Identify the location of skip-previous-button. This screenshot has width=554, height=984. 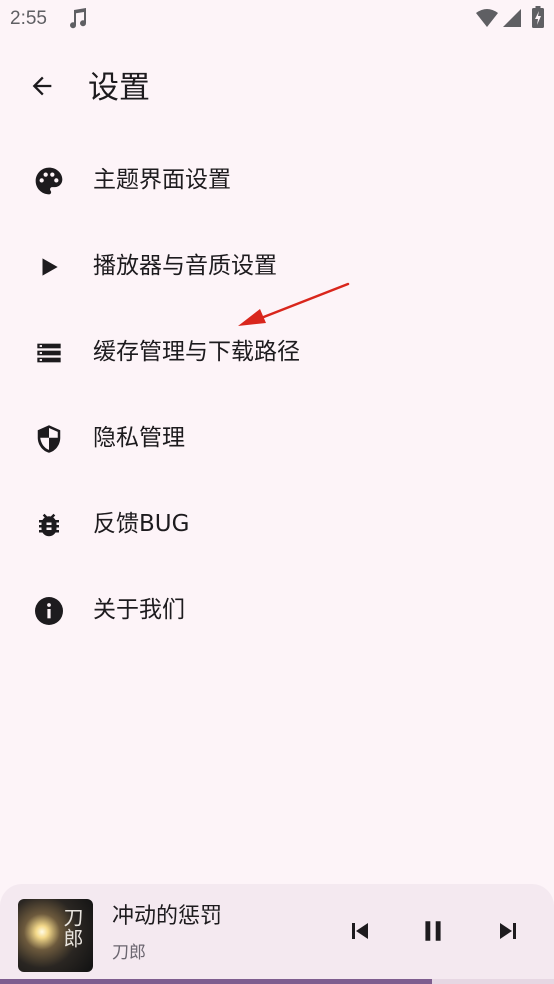
(360, 933).